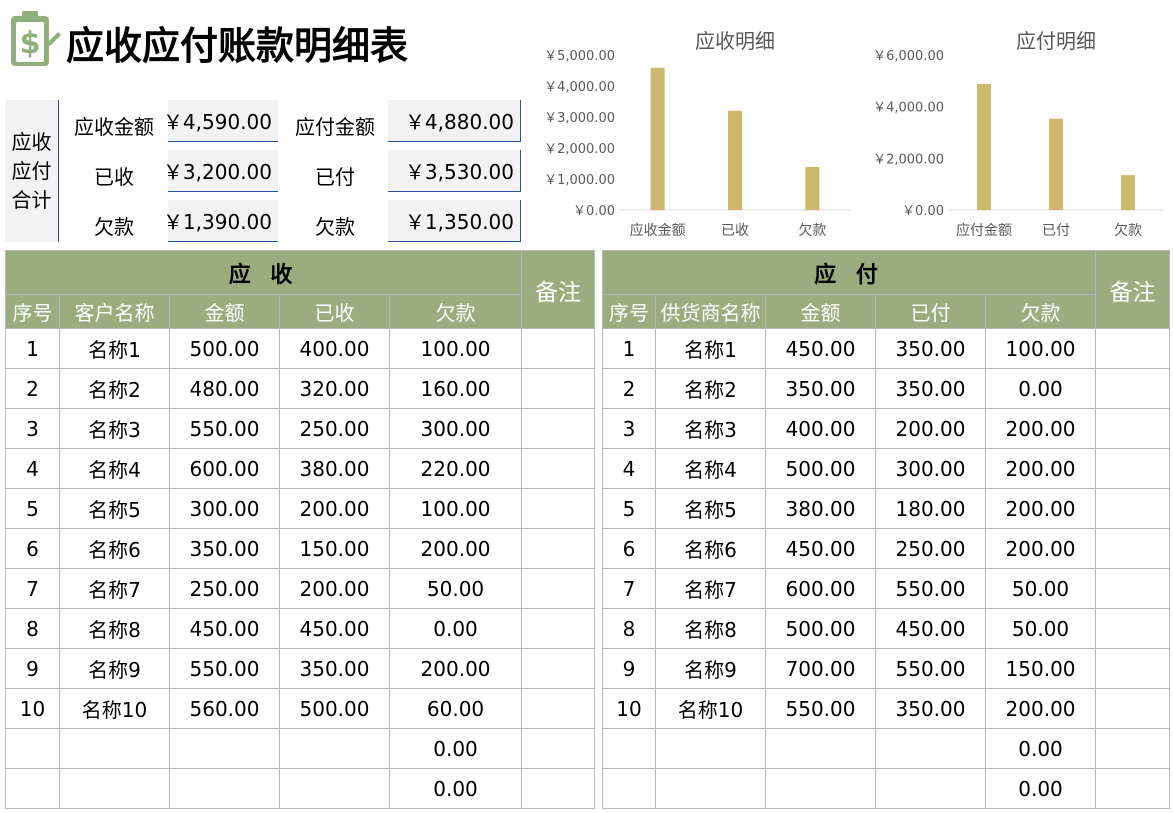 This screenshot has width=1173, height=813. What do you see at coordinates (629, 508) in the screenshot?
I see `table-cell: 5` at bounding box center [629, 508].